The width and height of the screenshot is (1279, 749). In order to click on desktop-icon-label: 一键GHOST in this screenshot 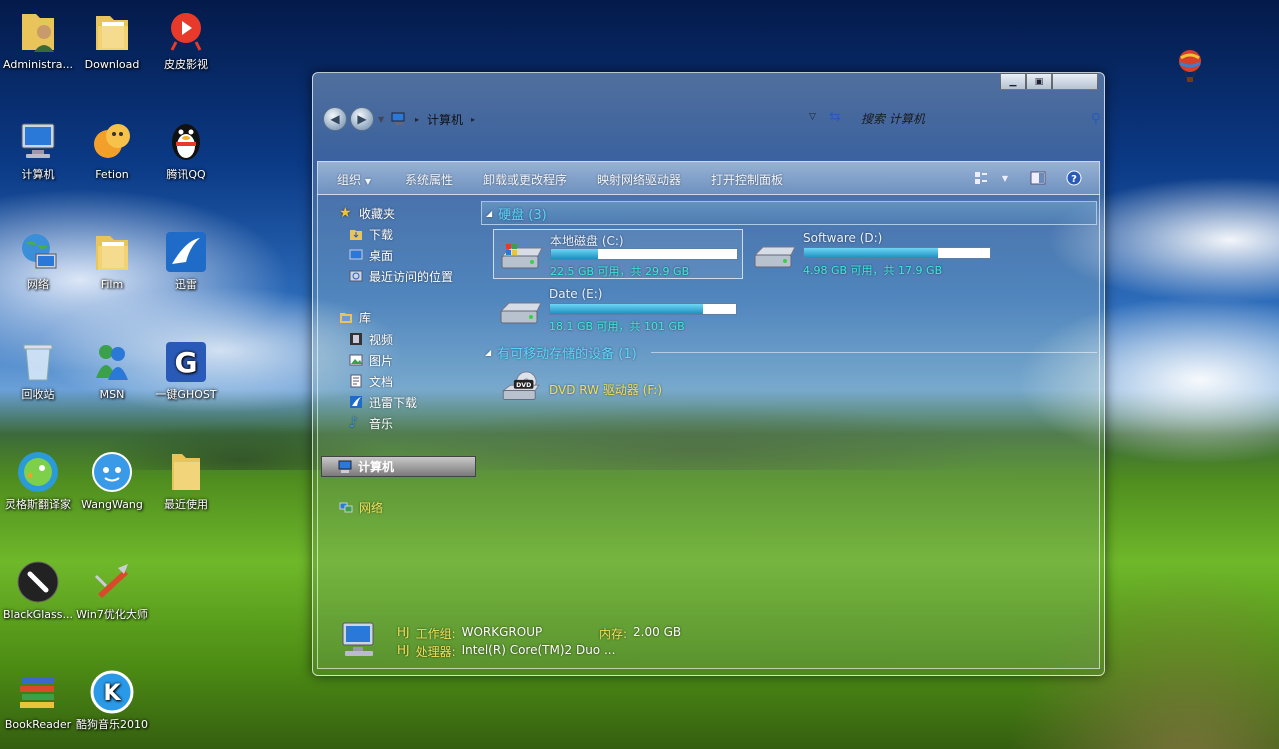, I will do `click(186, 394)`.